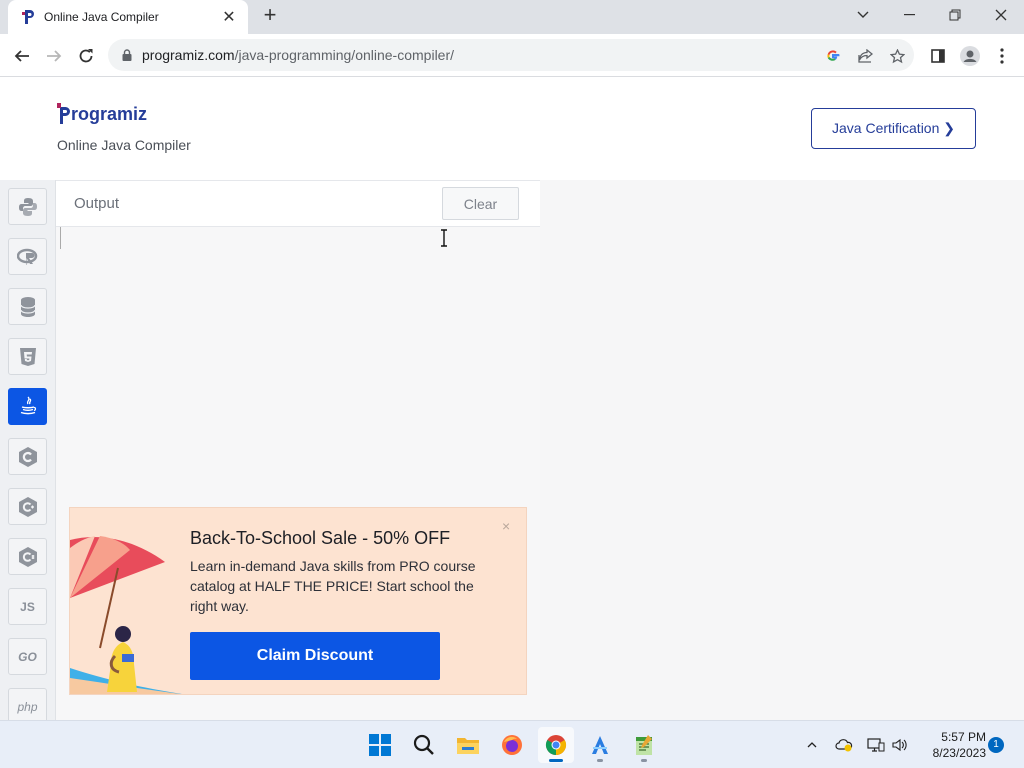 This screenshot has width=1024, height=768. I want to click on taskbar-chrome, so click(556, 745).